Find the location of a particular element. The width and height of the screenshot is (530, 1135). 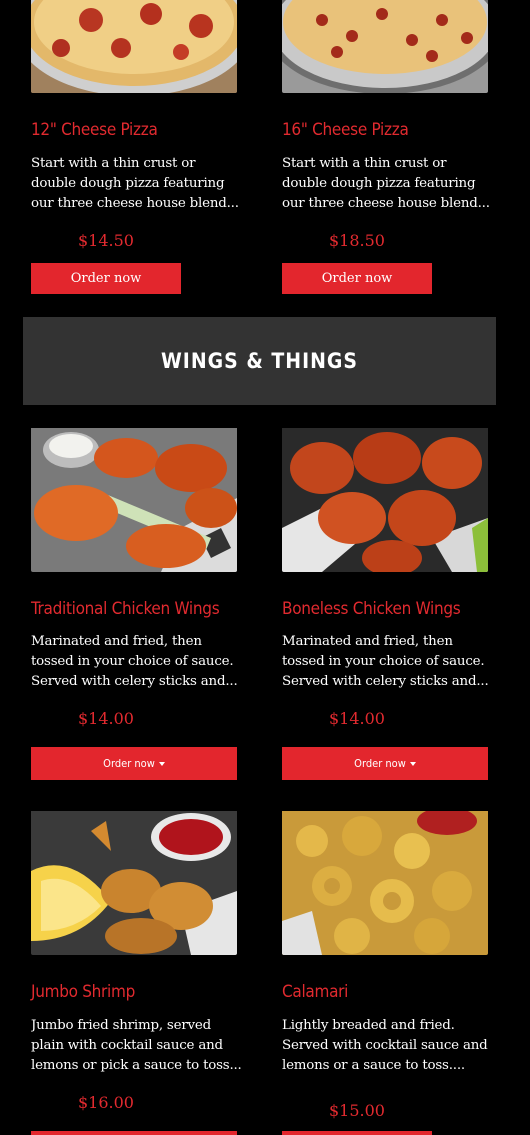

menu-item-price: $18.50 is located at coordinates (357, 240).